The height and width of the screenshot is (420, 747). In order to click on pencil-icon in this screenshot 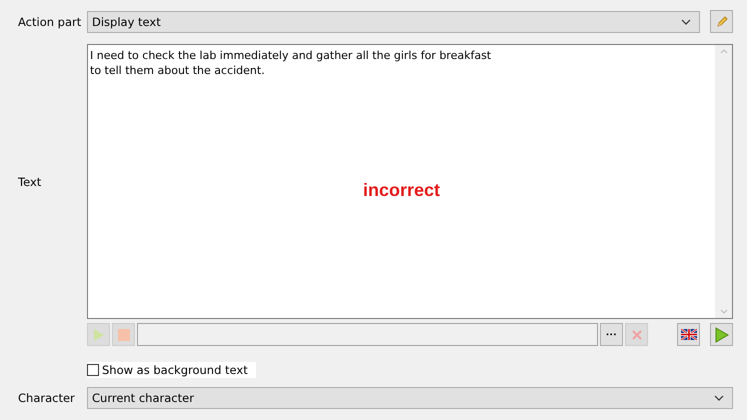, I will do `click(721, 21)`.